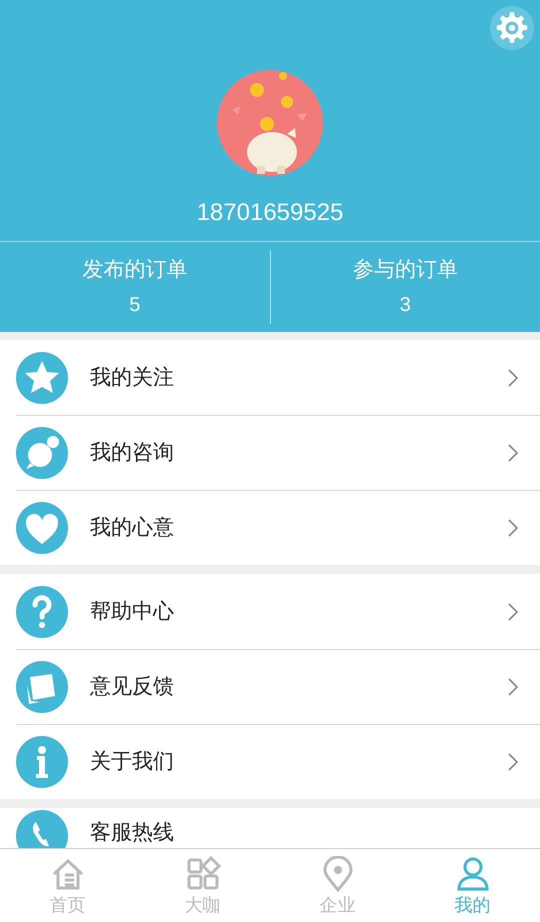  I want to click on stat-value: 5, so click(134, 305).